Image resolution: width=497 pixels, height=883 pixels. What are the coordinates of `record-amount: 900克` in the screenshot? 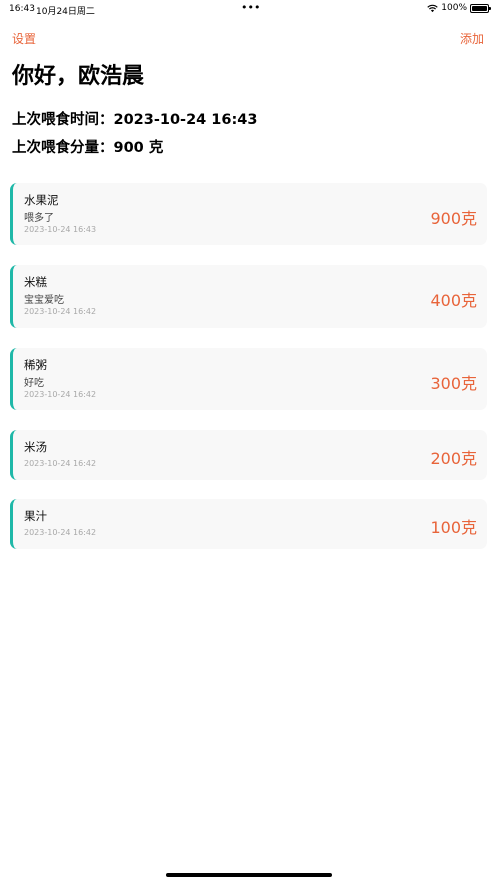 It's located at (453, 218).